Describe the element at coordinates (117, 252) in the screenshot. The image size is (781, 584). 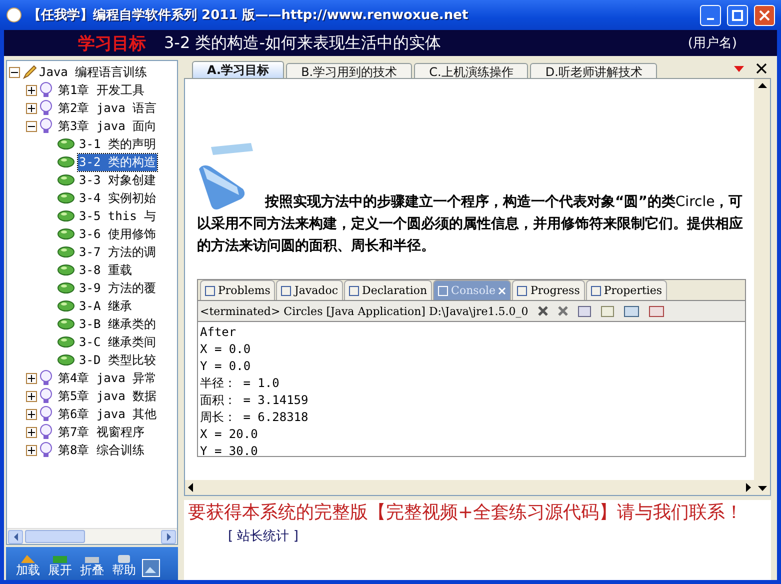
I see `tree-item: 3-7 方法的调` at that location.